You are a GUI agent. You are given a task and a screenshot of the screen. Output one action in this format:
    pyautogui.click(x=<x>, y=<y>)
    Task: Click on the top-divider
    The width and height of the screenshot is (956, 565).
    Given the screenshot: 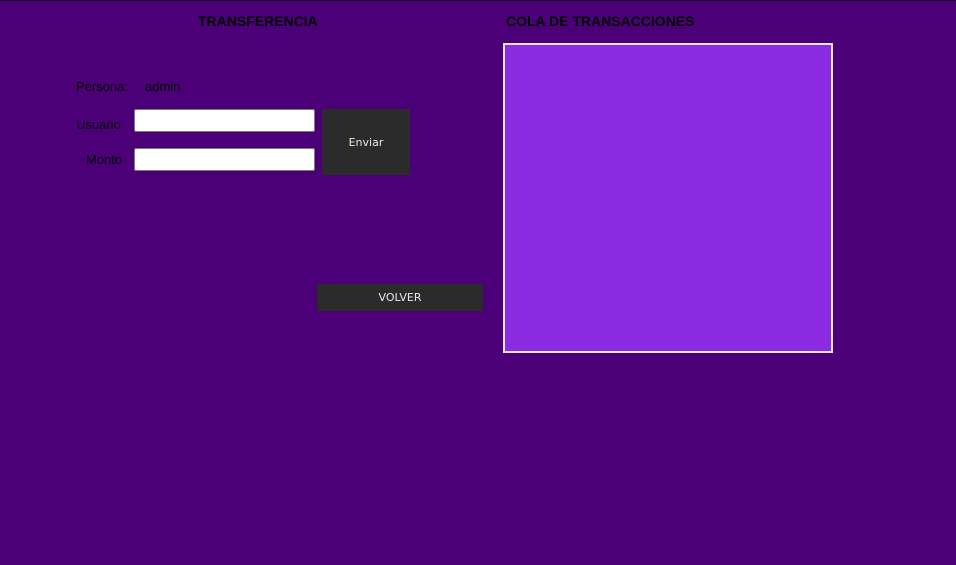 What is the action you would take?
    pyautogui.click(x=478, y=0)
    